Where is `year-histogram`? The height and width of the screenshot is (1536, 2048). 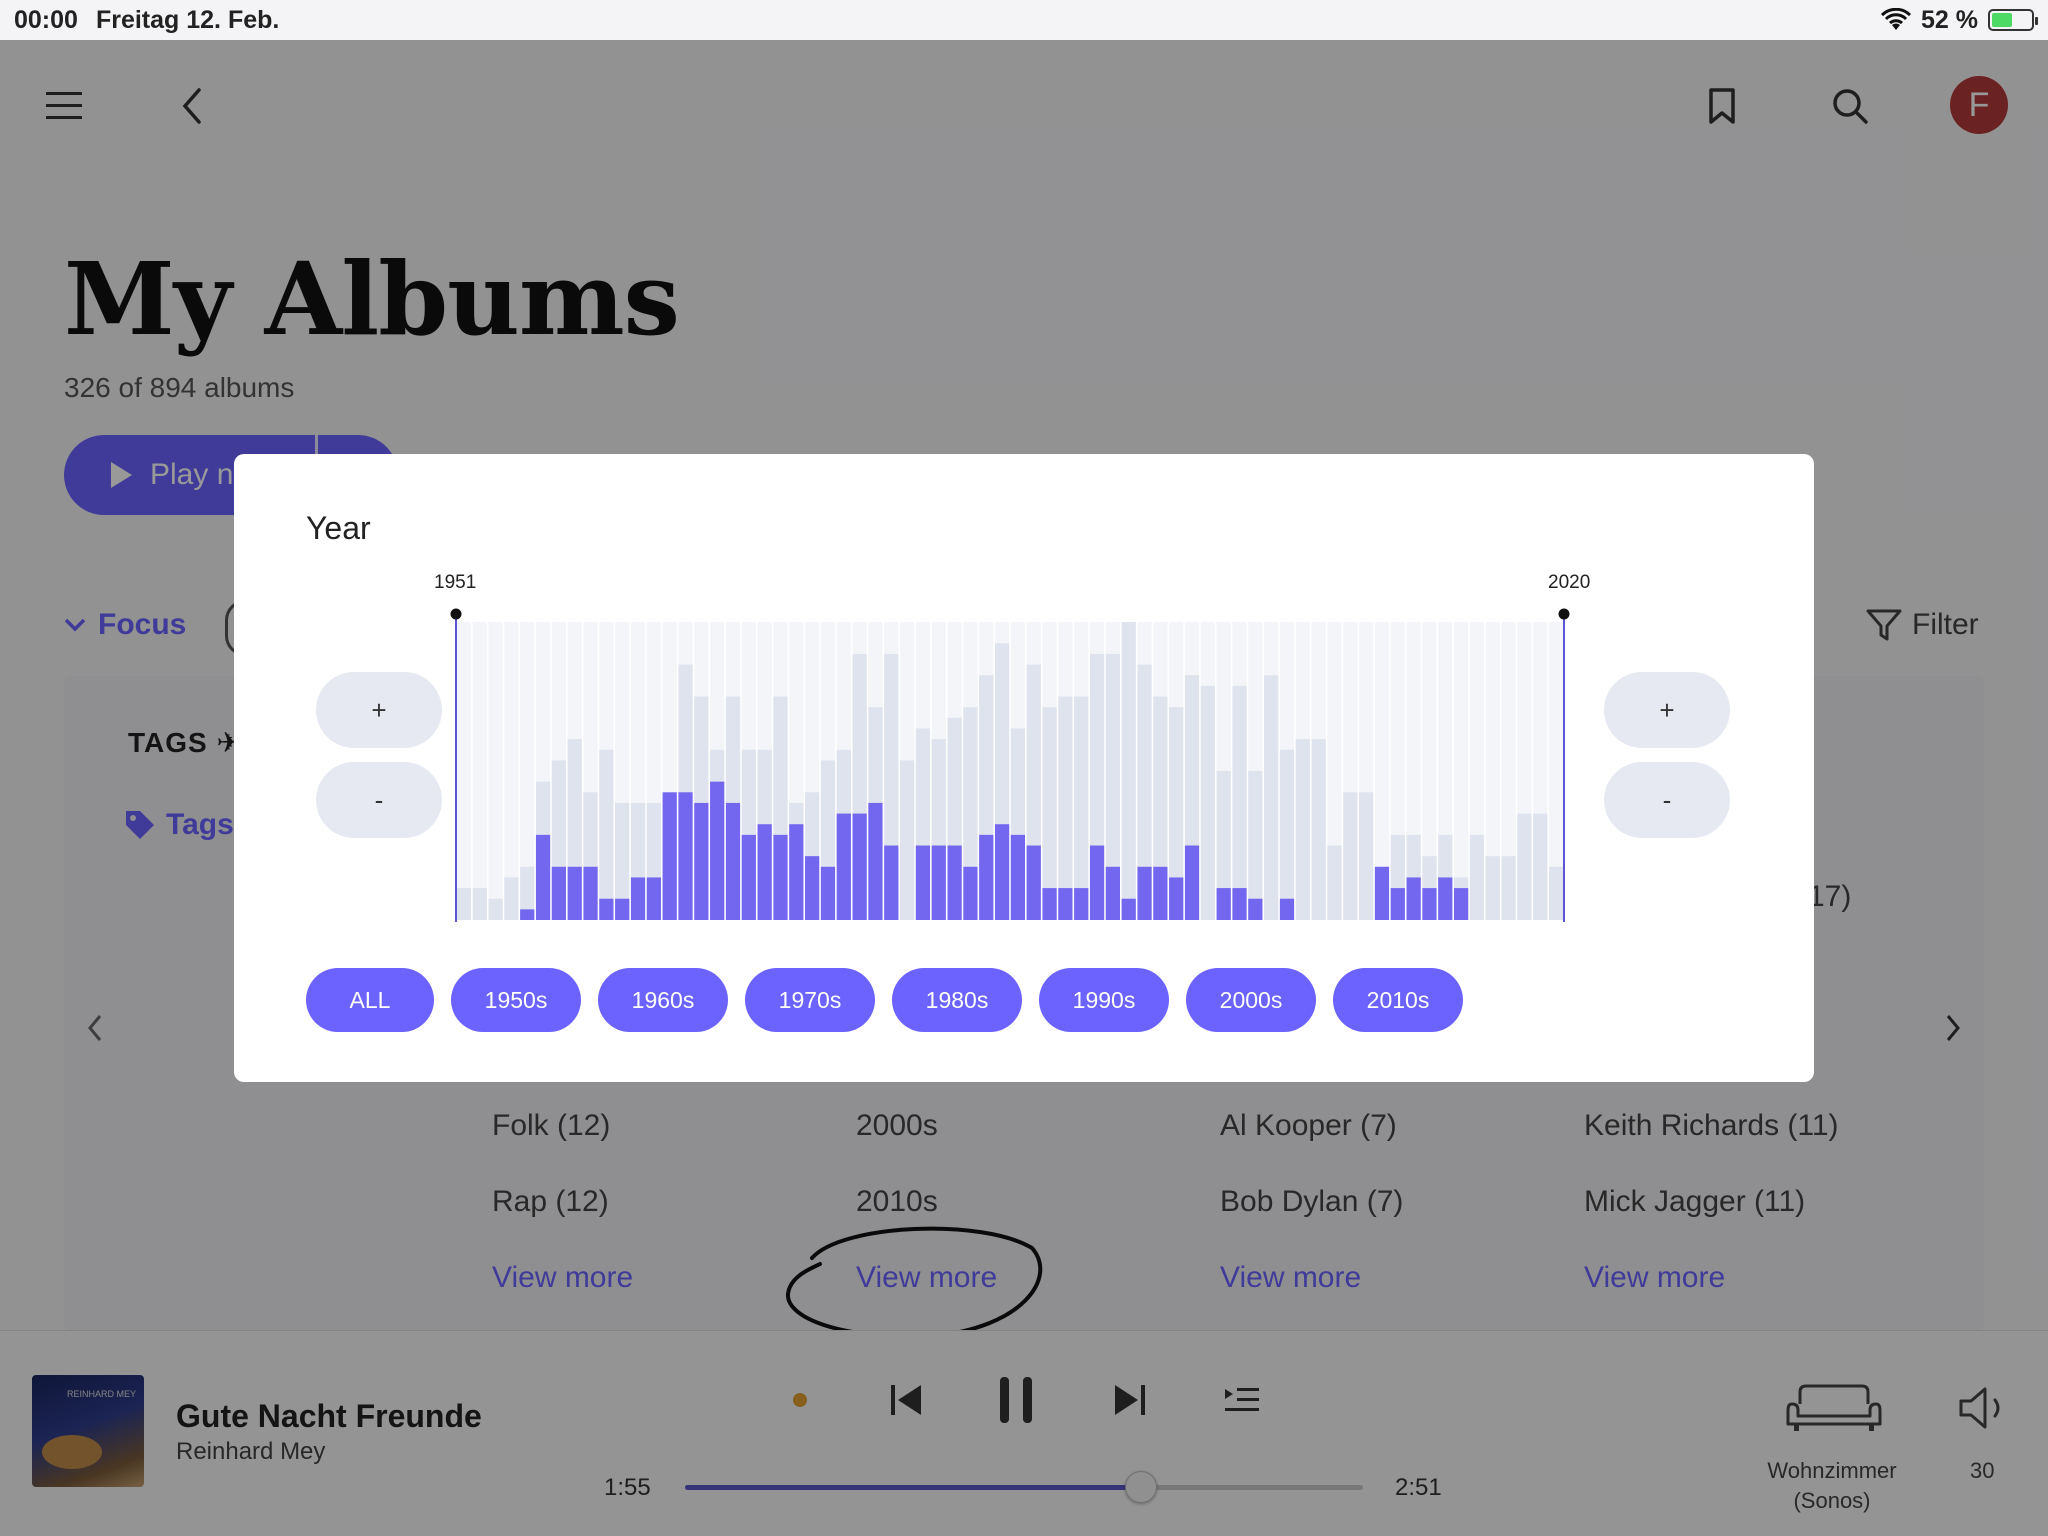
year-histogram is located at coordinates (1010, 767).